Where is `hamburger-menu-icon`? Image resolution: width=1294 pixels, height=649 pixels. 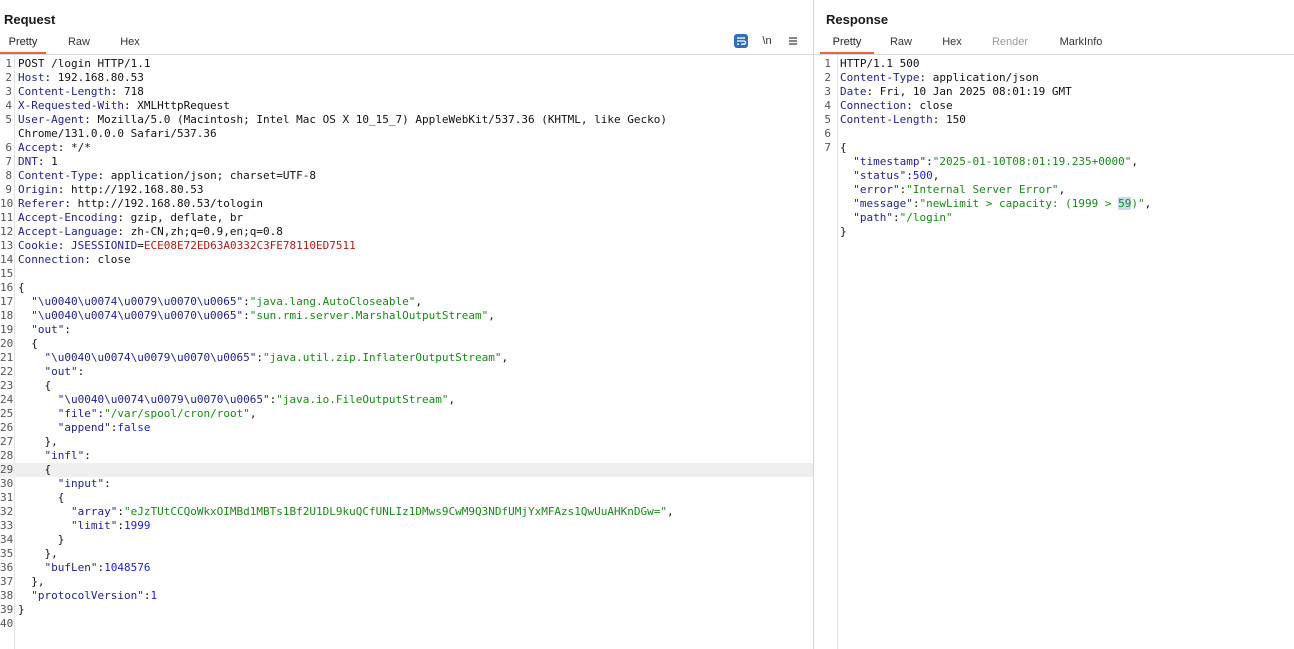
hamburger-menu-icon is located at coordinates (793, 41).